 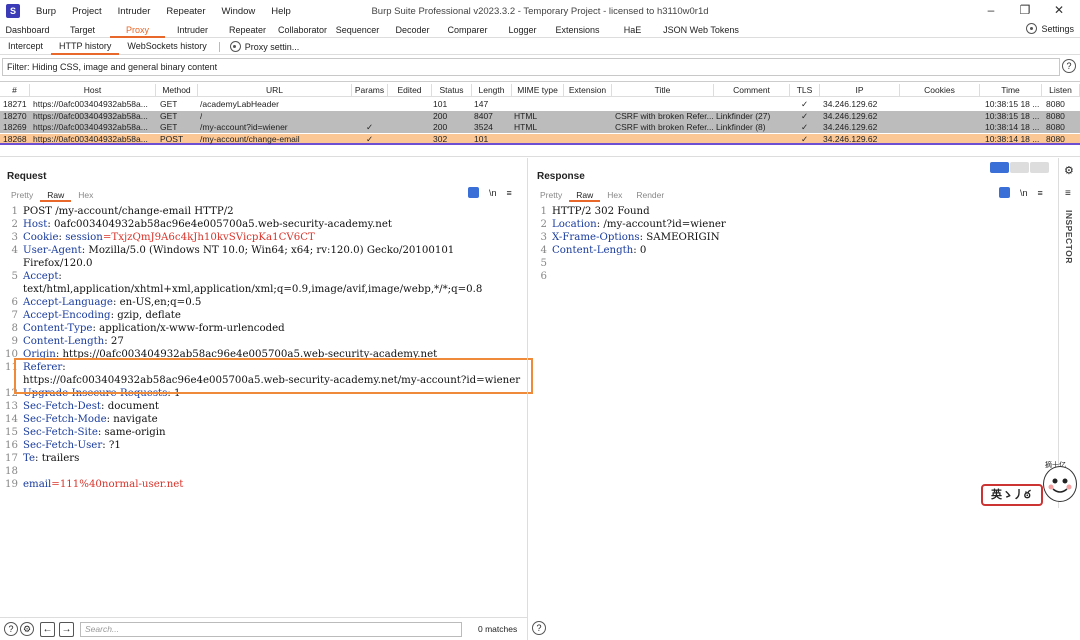 What do you see at coordinates (701, 30) in the screenshot?
I see `tab-json-web-tokens: JSON Web Tokens` at bounding box center [701, 30].